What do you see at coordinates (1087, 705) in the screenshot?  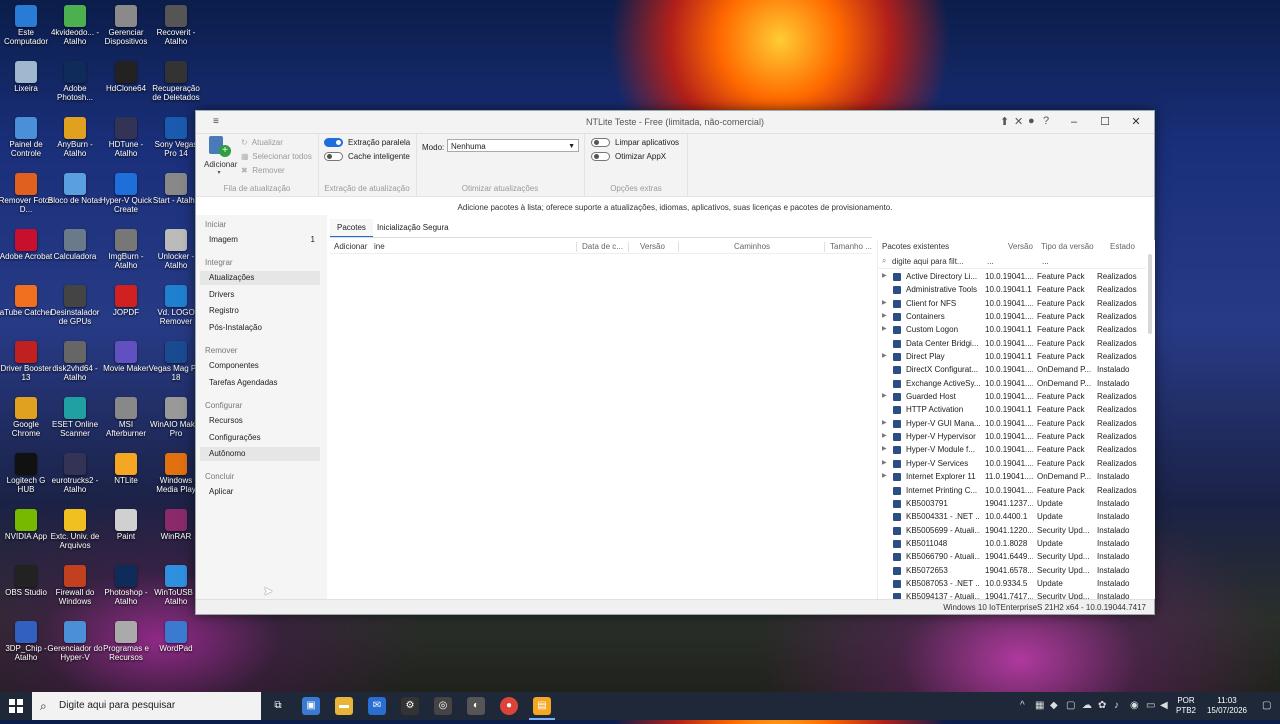 I see `cloud-icon: ☁` at bounding box center [1087, 705].